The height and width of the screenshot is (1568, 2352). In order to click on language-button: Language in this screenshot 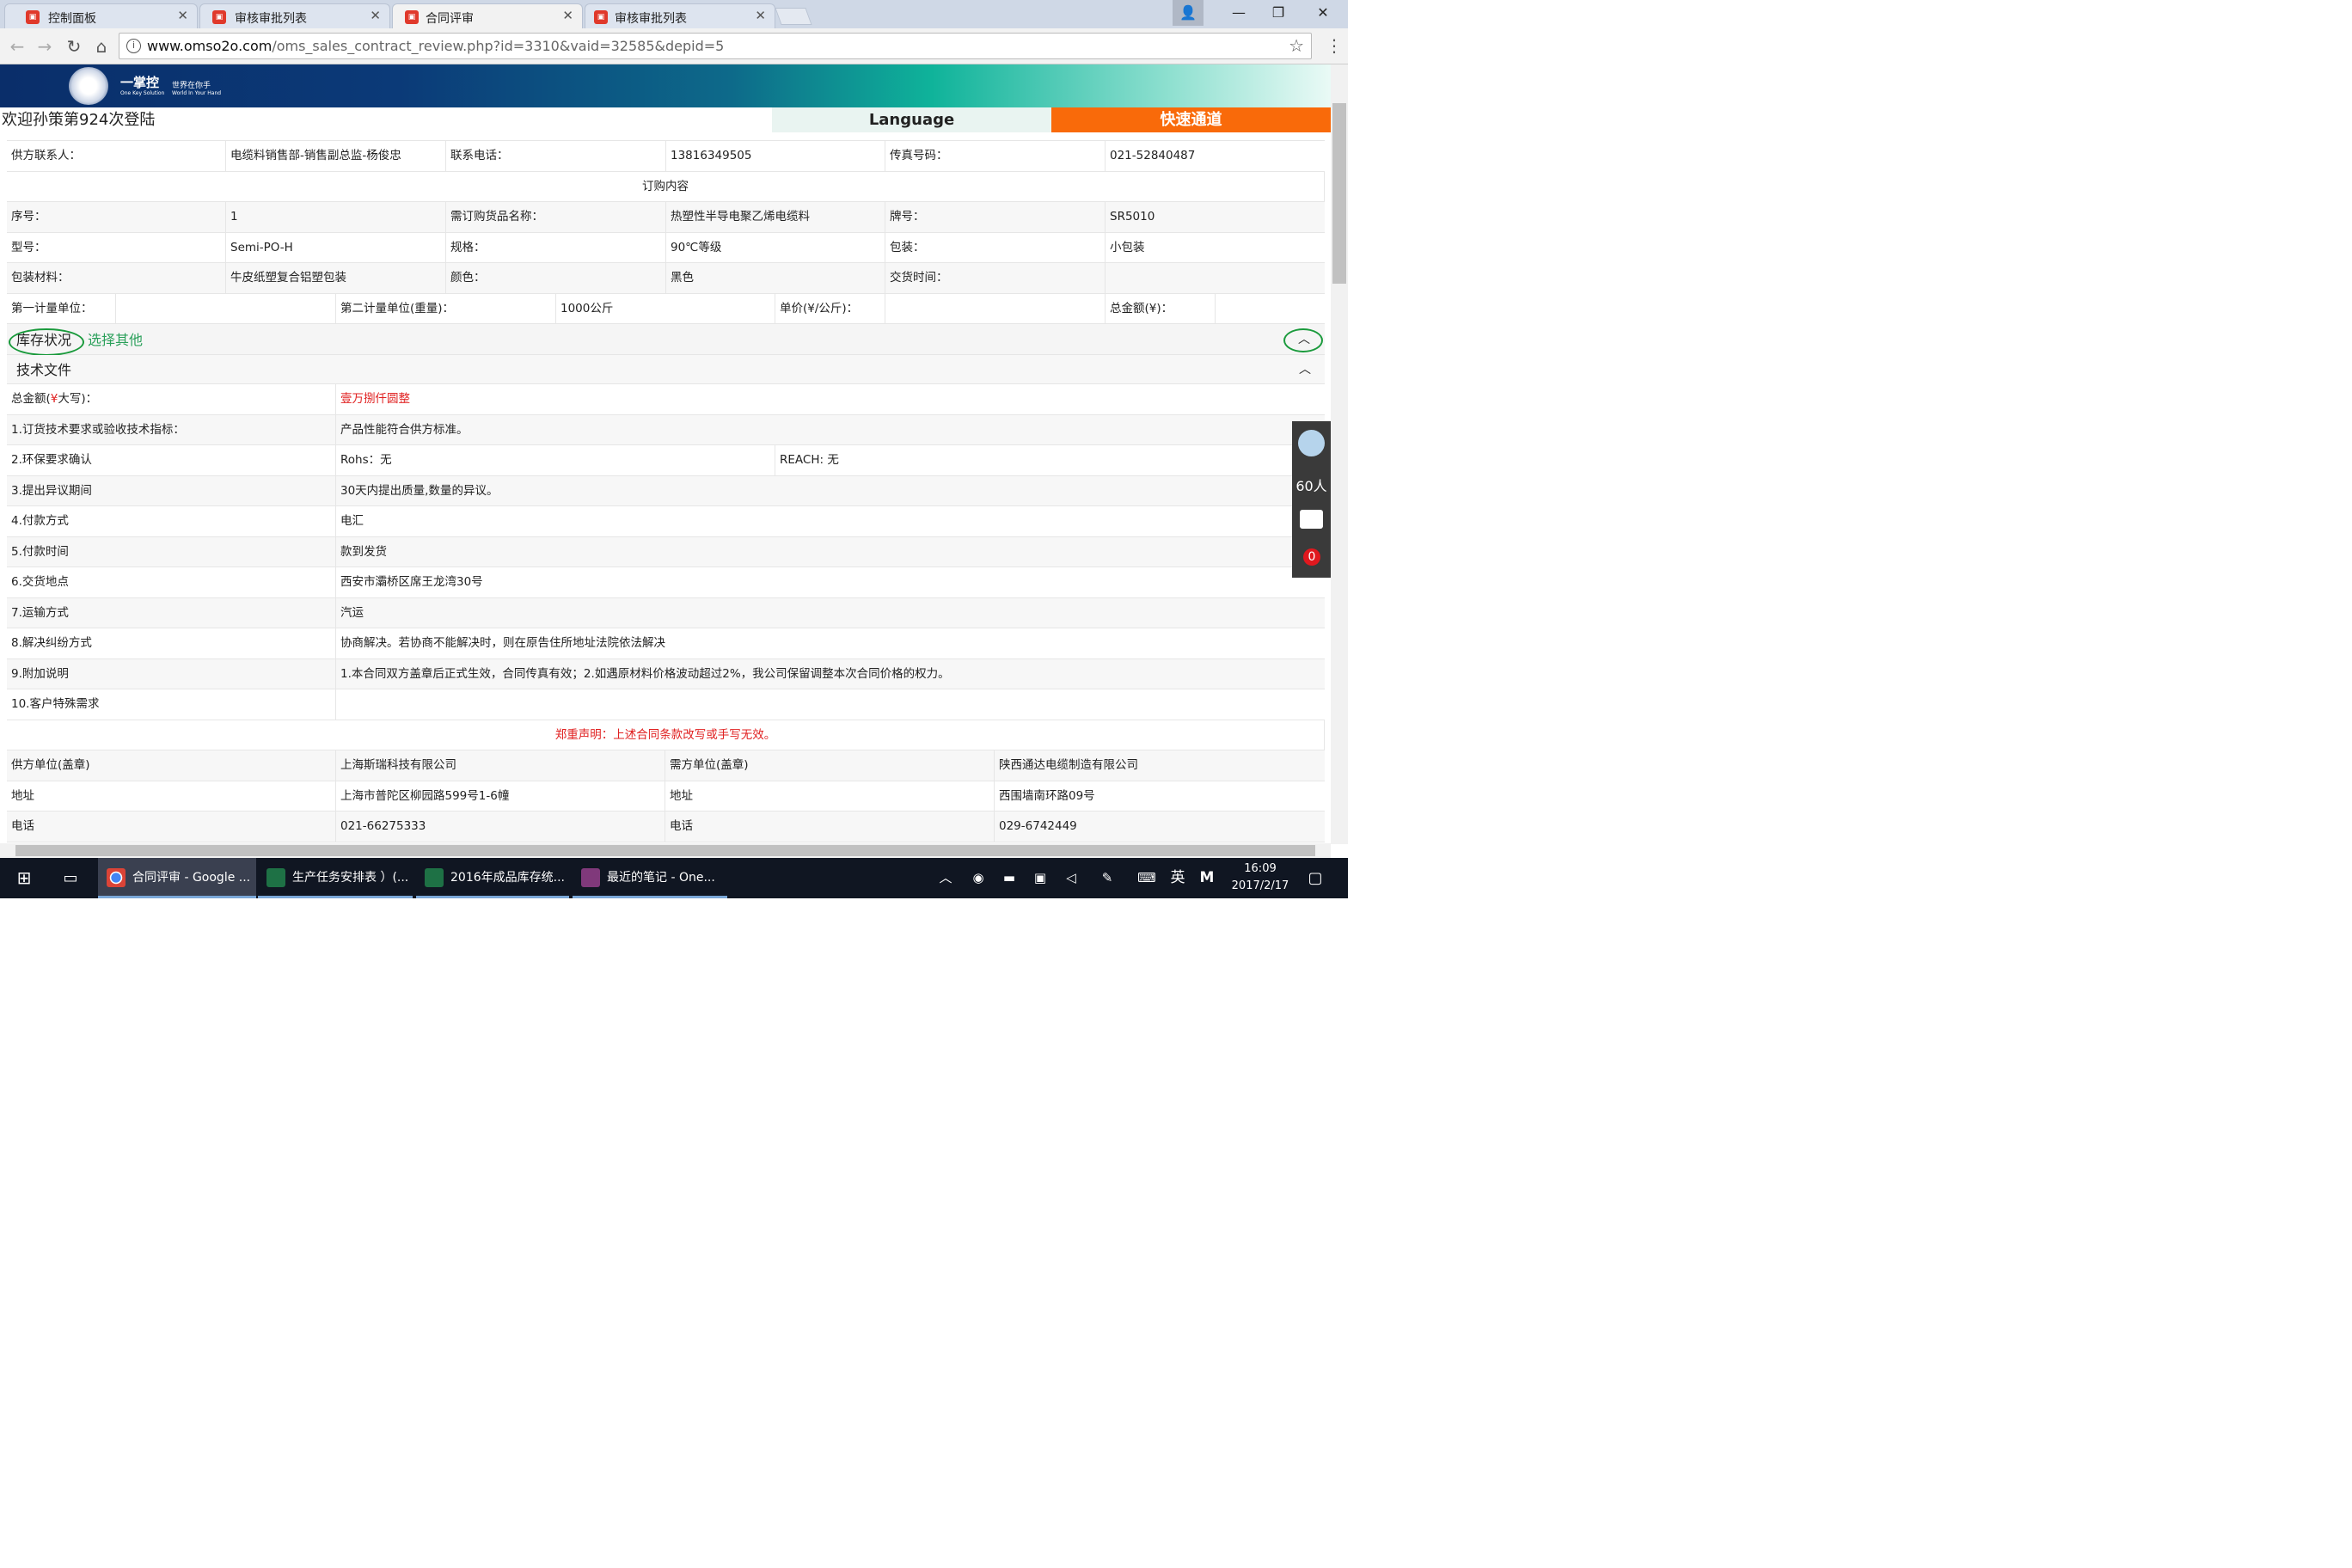, I will do `click(911, 119)`.